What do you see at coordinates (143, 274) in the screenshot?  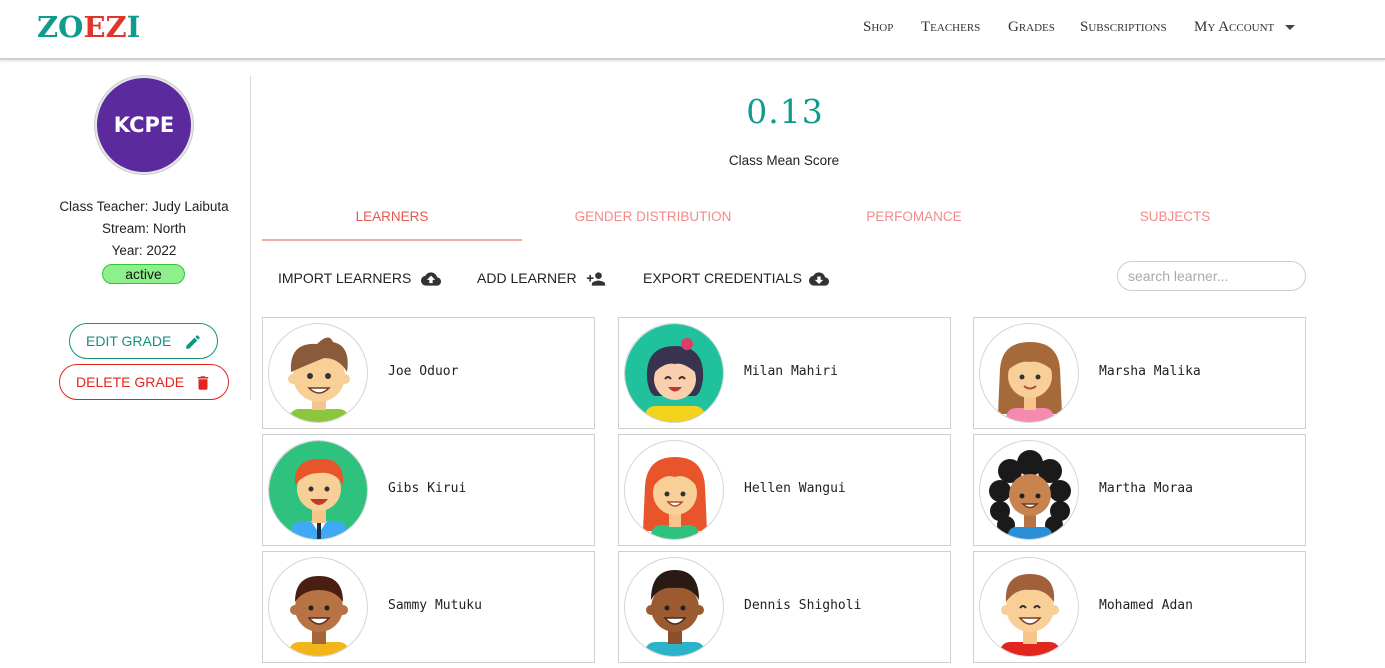 I see `status-badge: active` at bounding box center [143, 274].